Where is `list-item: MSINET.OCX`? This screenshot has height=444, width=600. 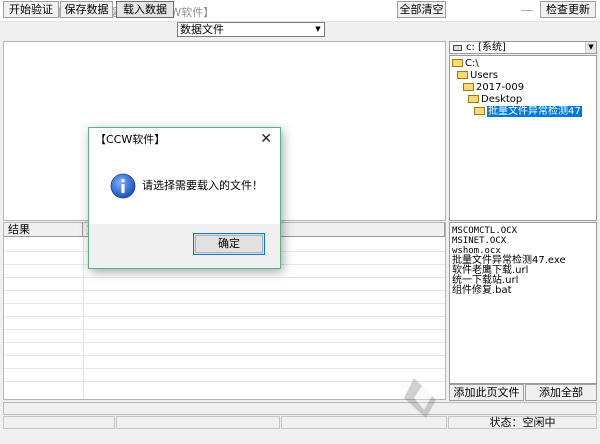
list-item: MSINET.OCX is located at coordinates (479, 241).